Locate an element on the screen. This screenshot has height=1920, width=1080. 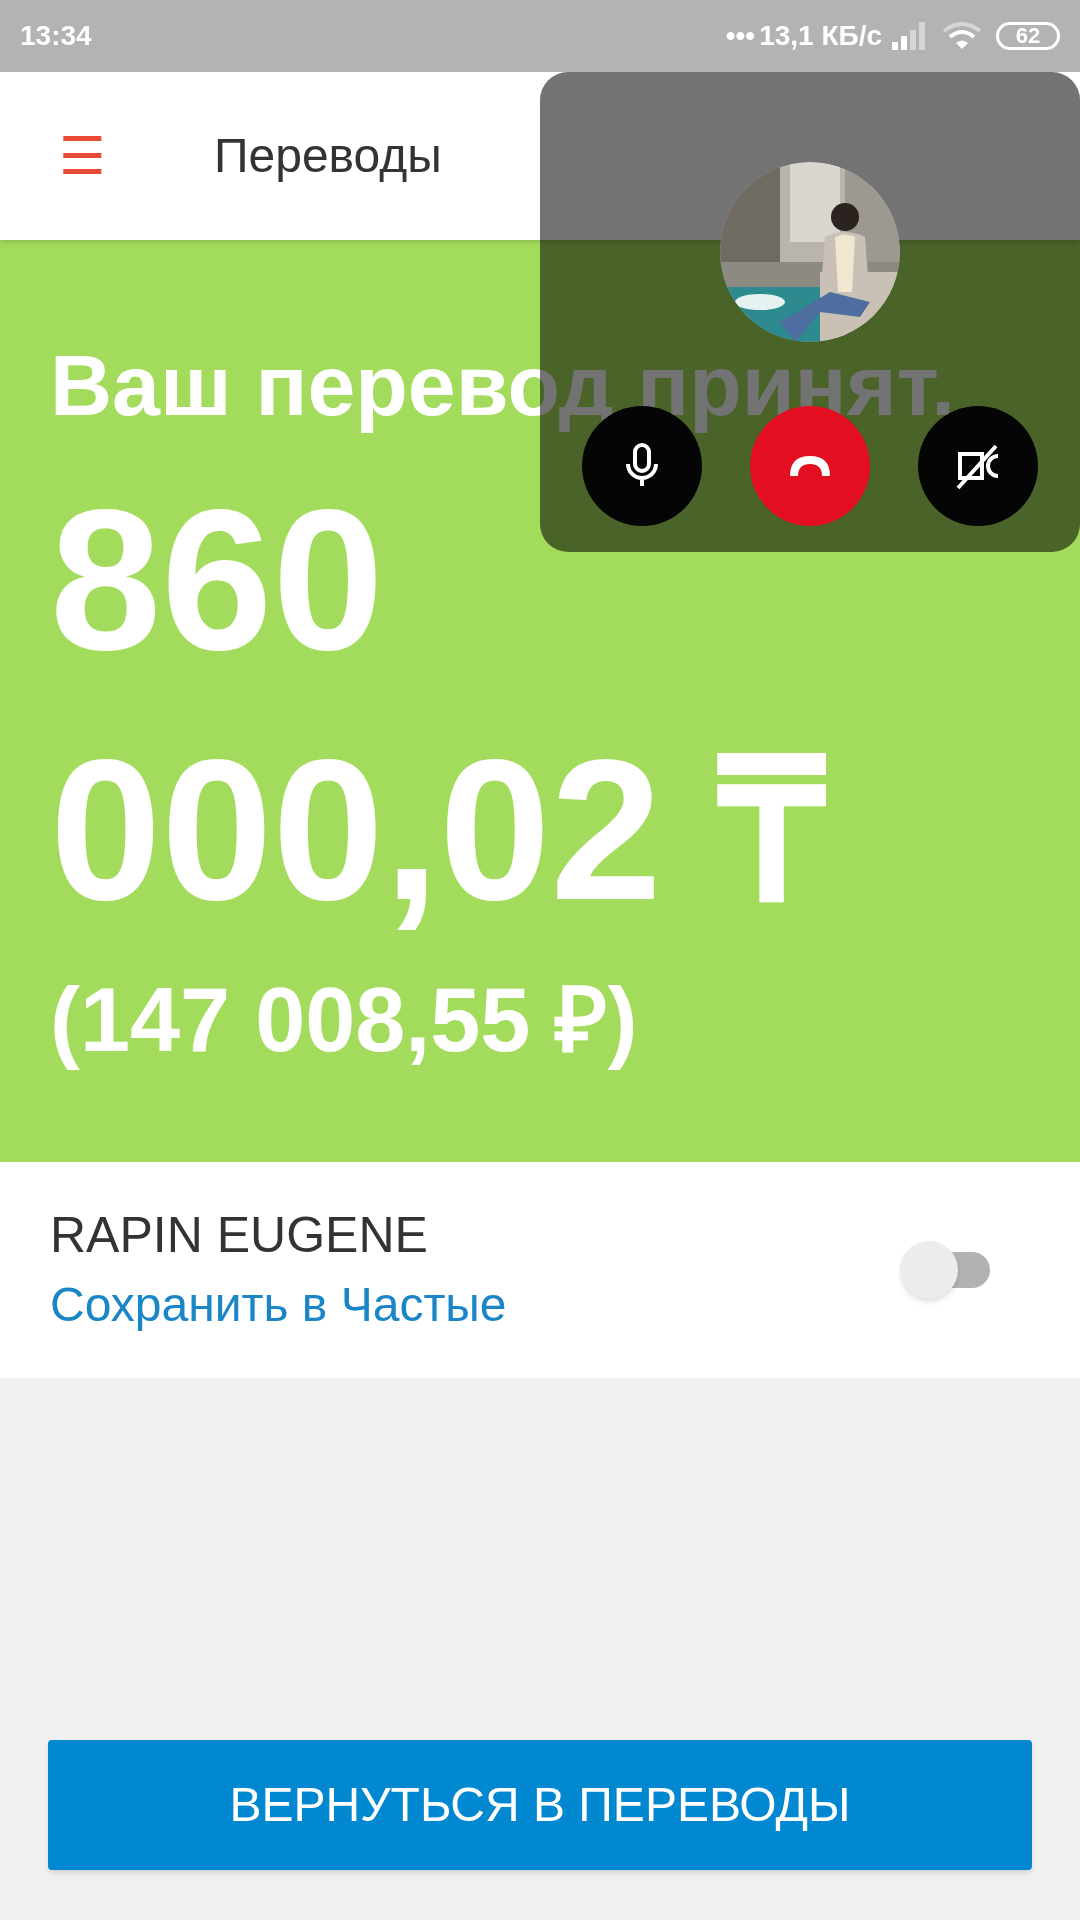
converted-amount: (147 008,55 ₽) is located at coordinates (344, 1020).